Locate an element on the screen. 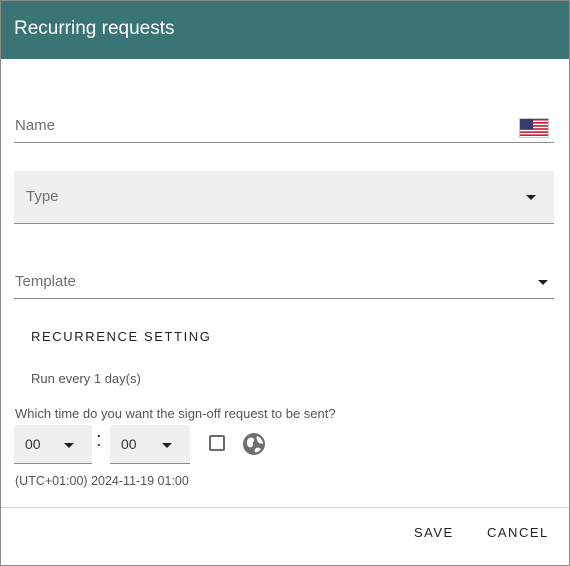 The width and height of the screenshot is (570, 566). globe-icon is located at coordinates (254, 444).